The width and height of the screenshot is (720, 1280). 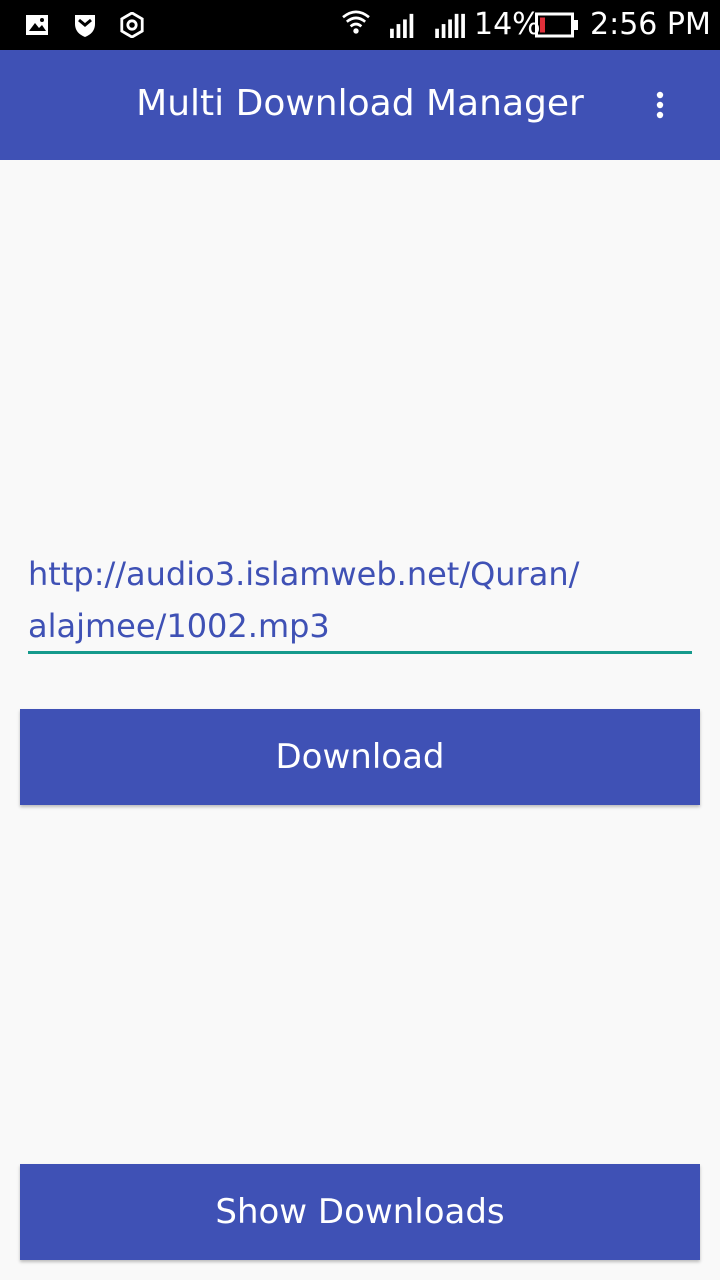 I want to click on app-title: Multi Download Manager, so click(x=360, y=103).